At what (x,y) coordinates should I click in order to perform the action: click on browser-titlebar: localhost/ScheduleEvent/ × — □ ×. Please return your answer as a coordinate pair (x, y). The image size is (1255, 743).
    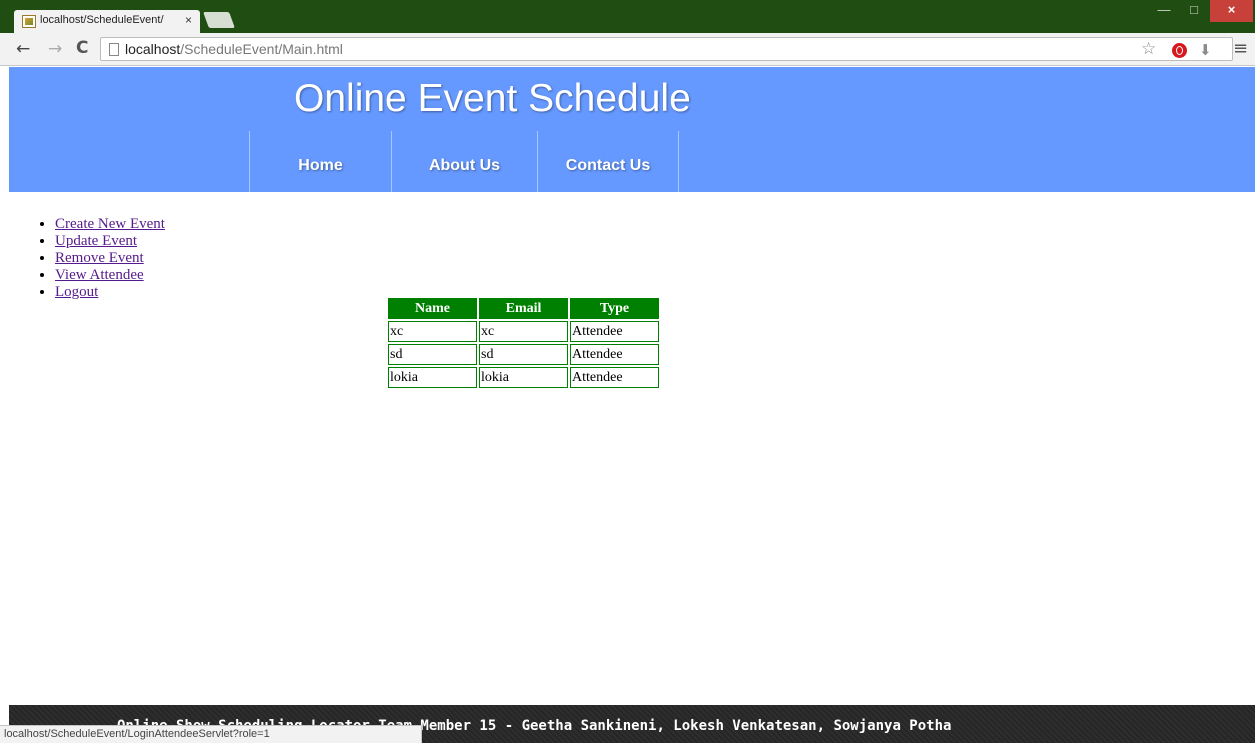
    Looking at the image, I should click on (627, 17).